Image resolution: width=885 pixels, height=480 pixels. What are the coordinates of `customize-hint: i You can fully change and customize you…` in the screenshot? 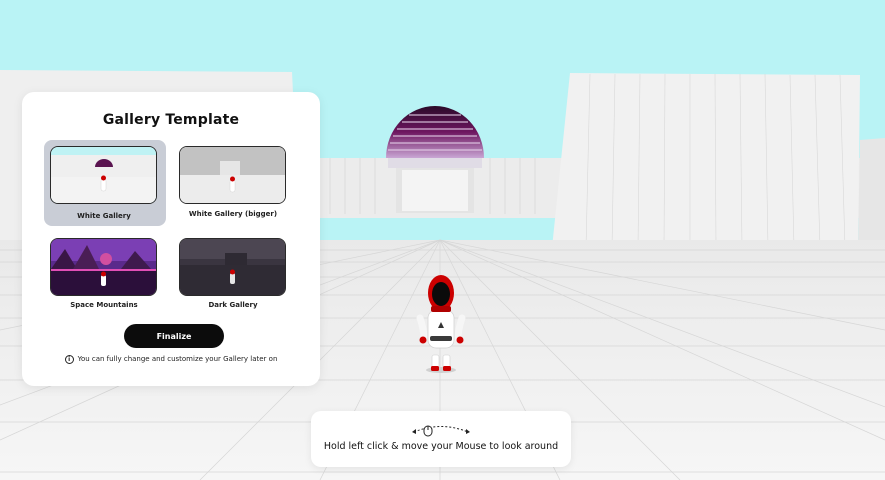 It's located at (171, 359).